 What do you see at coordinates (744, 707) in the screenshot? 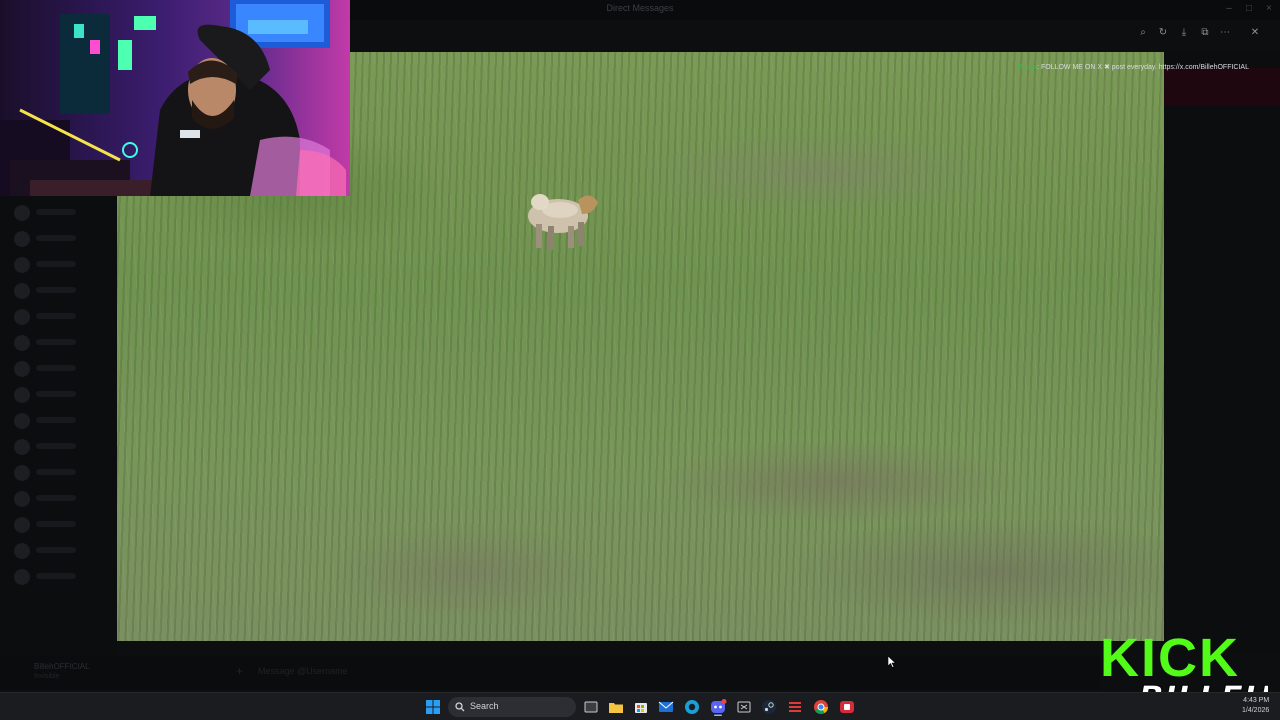
I see `capture-app-icon` at bounding box center [744, 707].